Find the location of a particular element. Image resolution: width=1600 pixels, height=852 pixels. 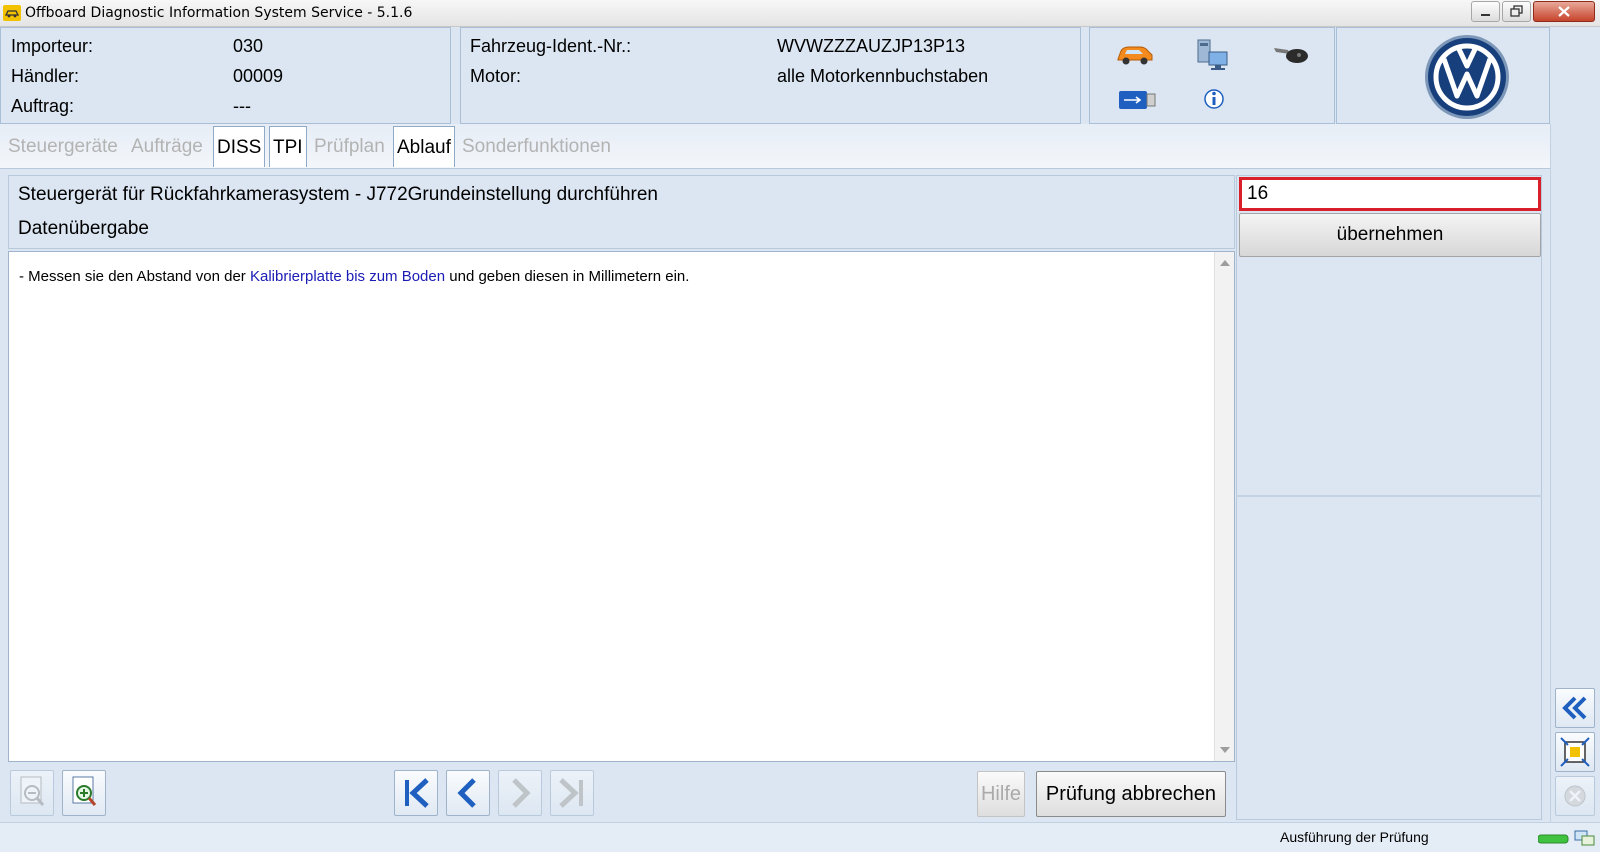

zoom-out-button is located at coordinates (32, 793).